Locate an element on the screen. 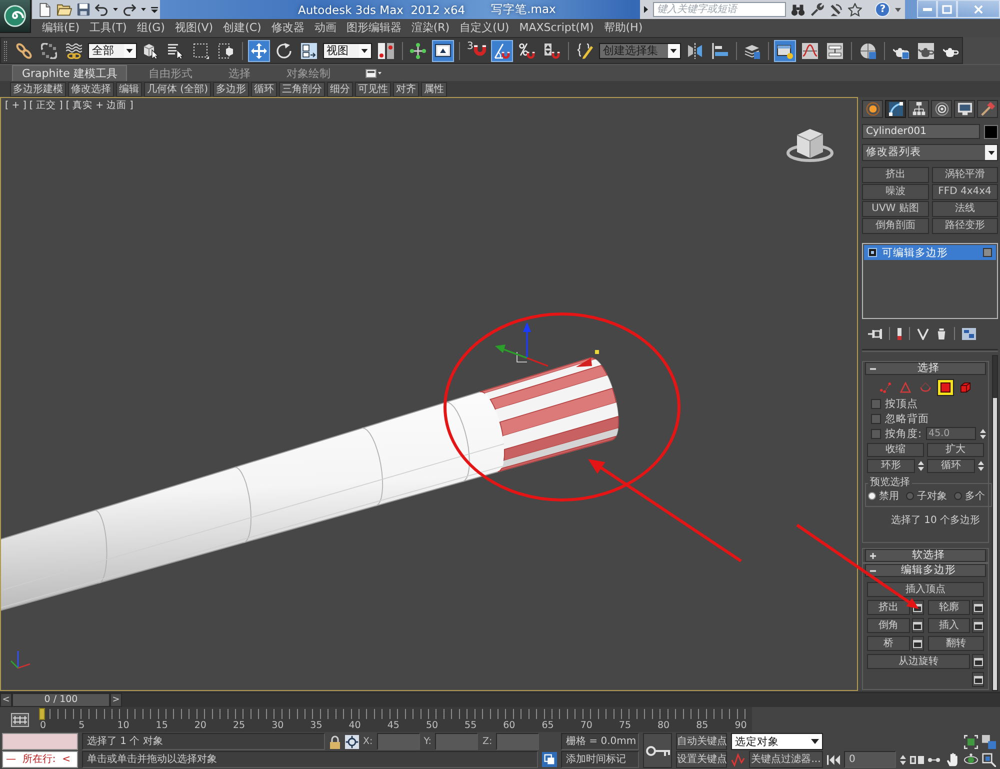  ribbon-panel-button: 多边形 is located at coordinates (230, 89).